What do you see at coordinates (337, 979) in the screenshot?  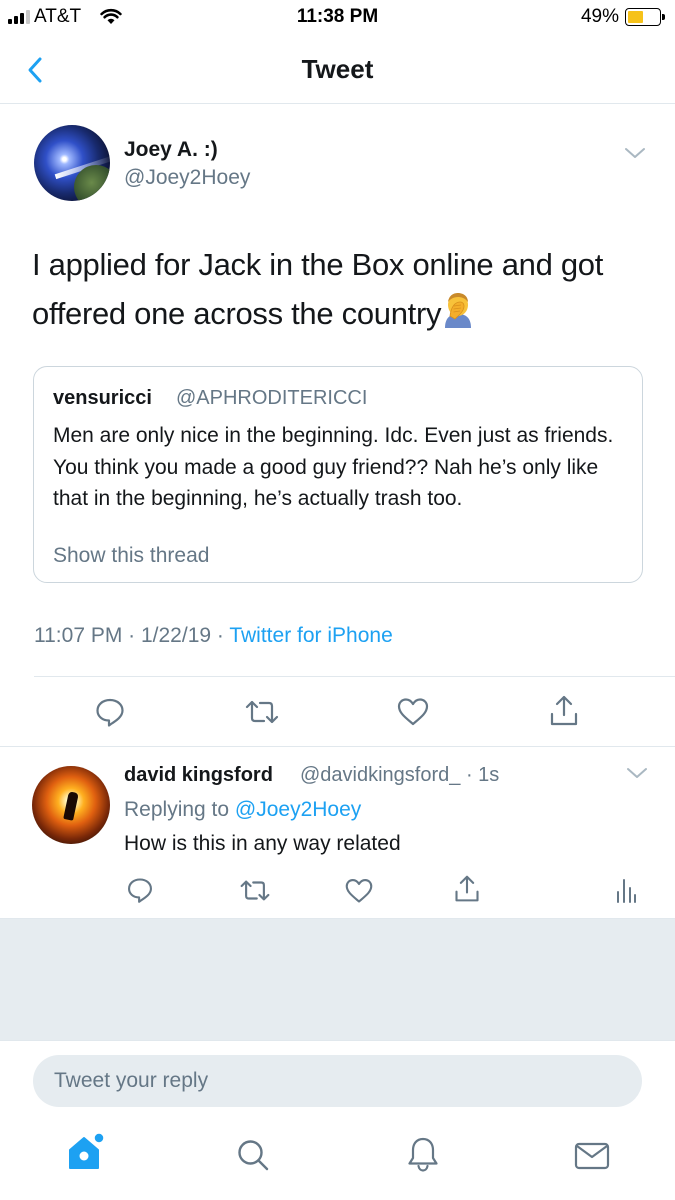 I see `empty-area` at bounding box center [337, 979].